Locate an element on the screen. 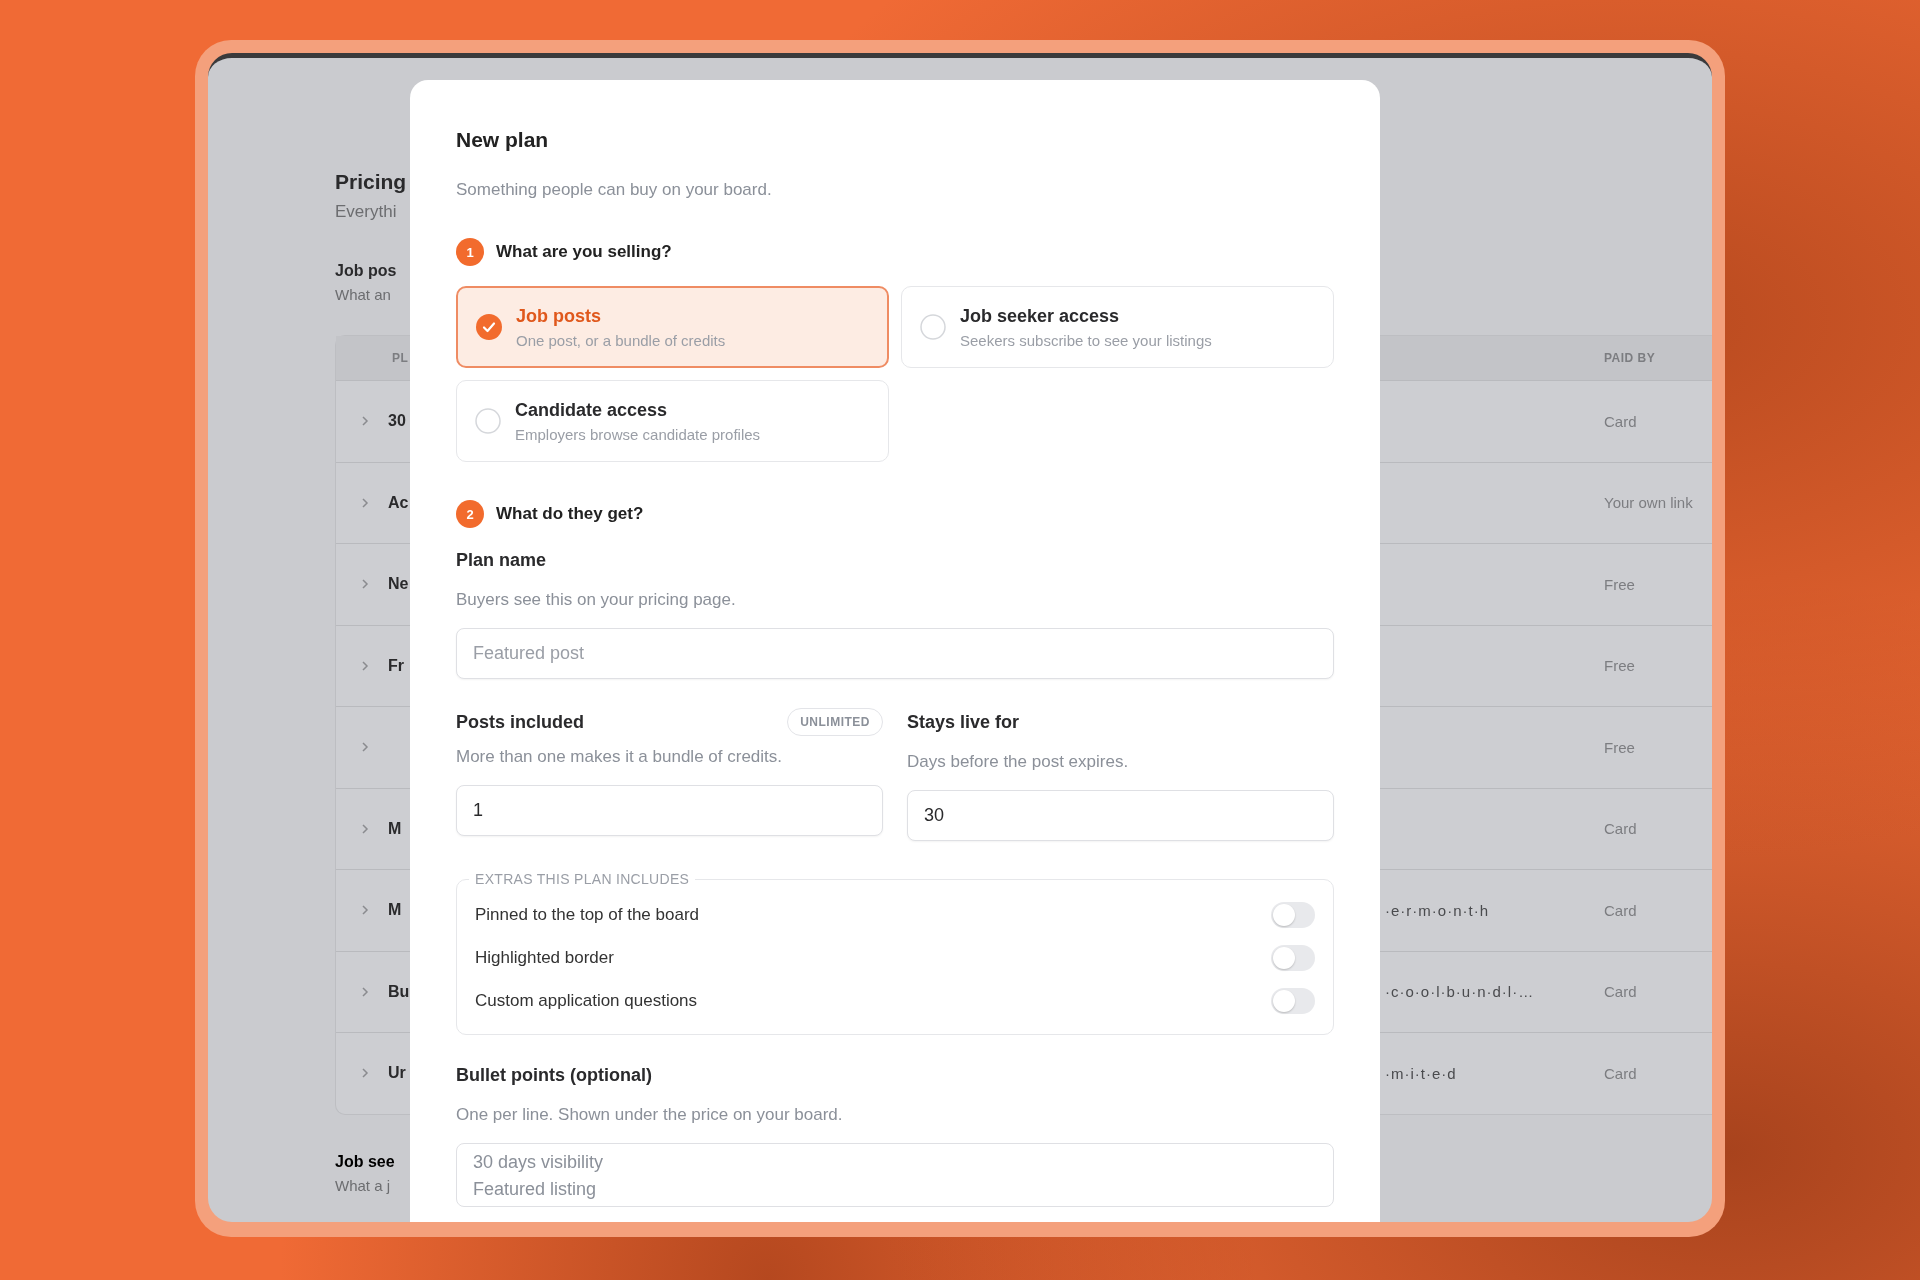  column-header: PL is located at coordinates (400, 358).